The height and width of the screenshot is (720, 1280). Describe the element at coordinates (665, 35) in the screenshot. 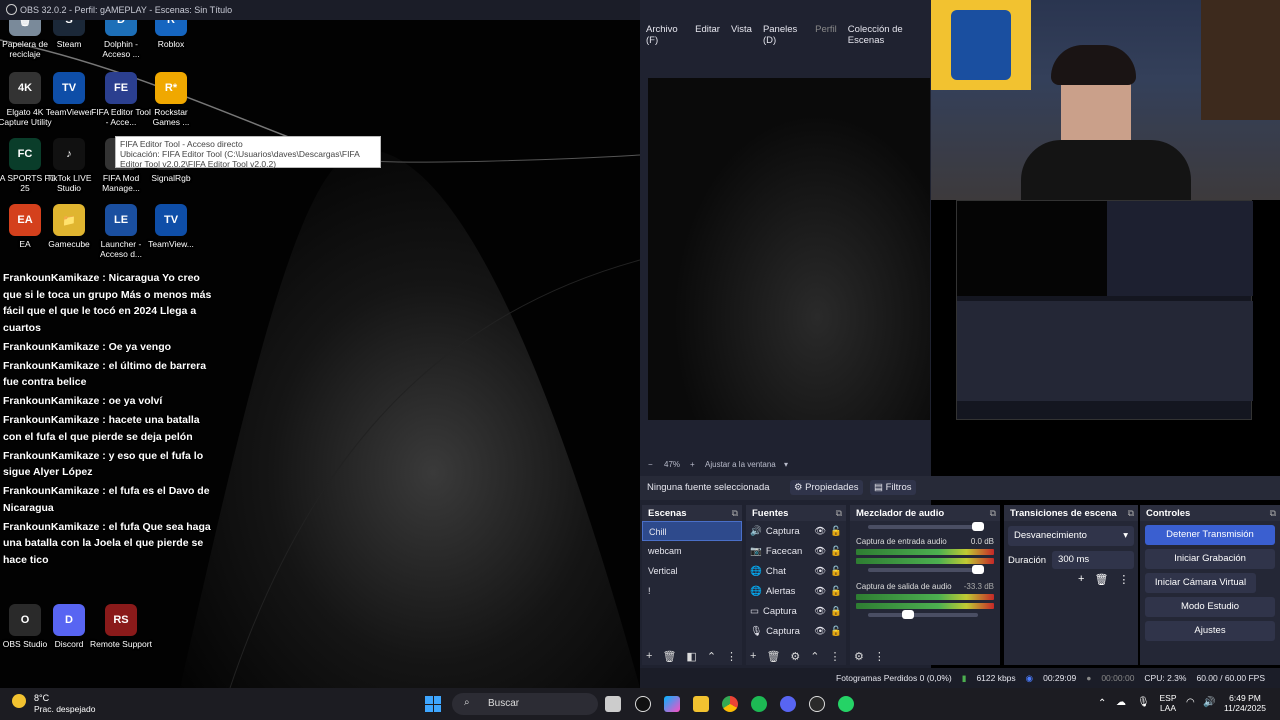

I see `menu-archivo: Archivo (F)` at that location.